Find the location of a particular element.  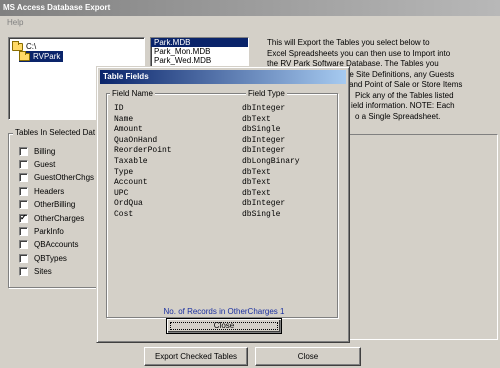

checkbox-label: QBAccounts is located at coordinates (56, 245).